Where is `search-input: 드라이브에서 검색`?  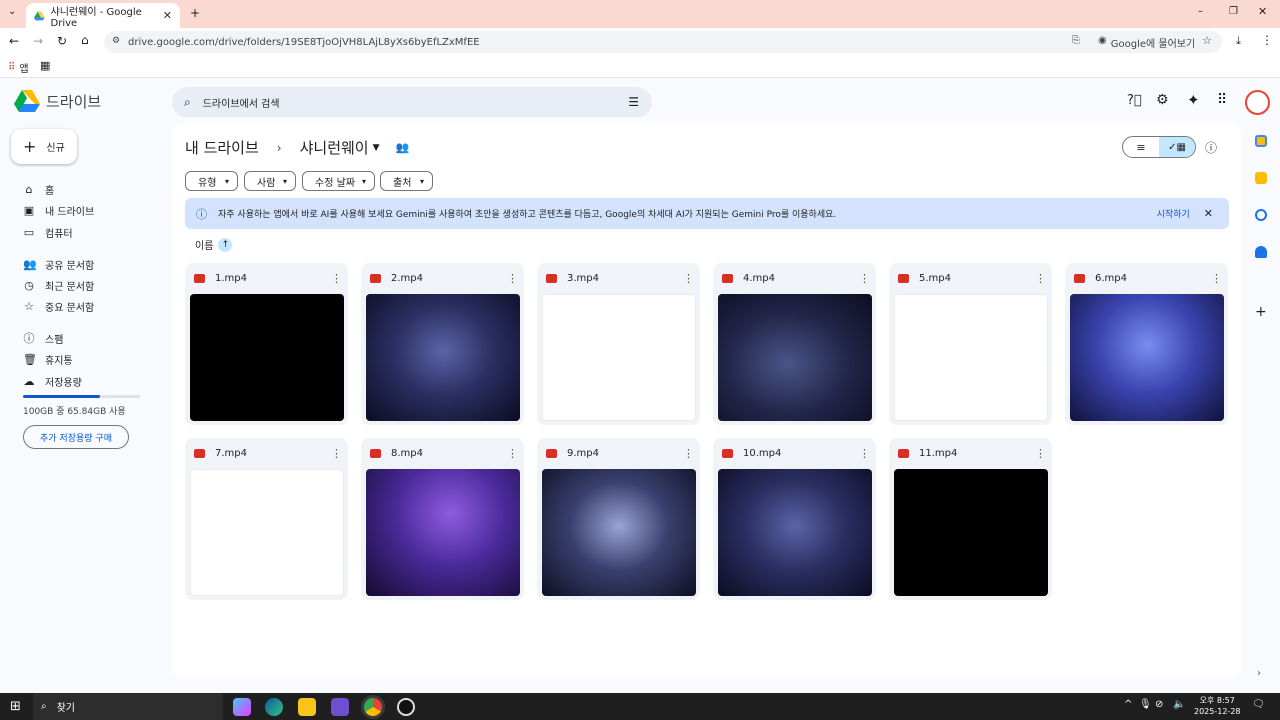
search-input: 드라이브에서 검색 is located at coordinates (241, 102).